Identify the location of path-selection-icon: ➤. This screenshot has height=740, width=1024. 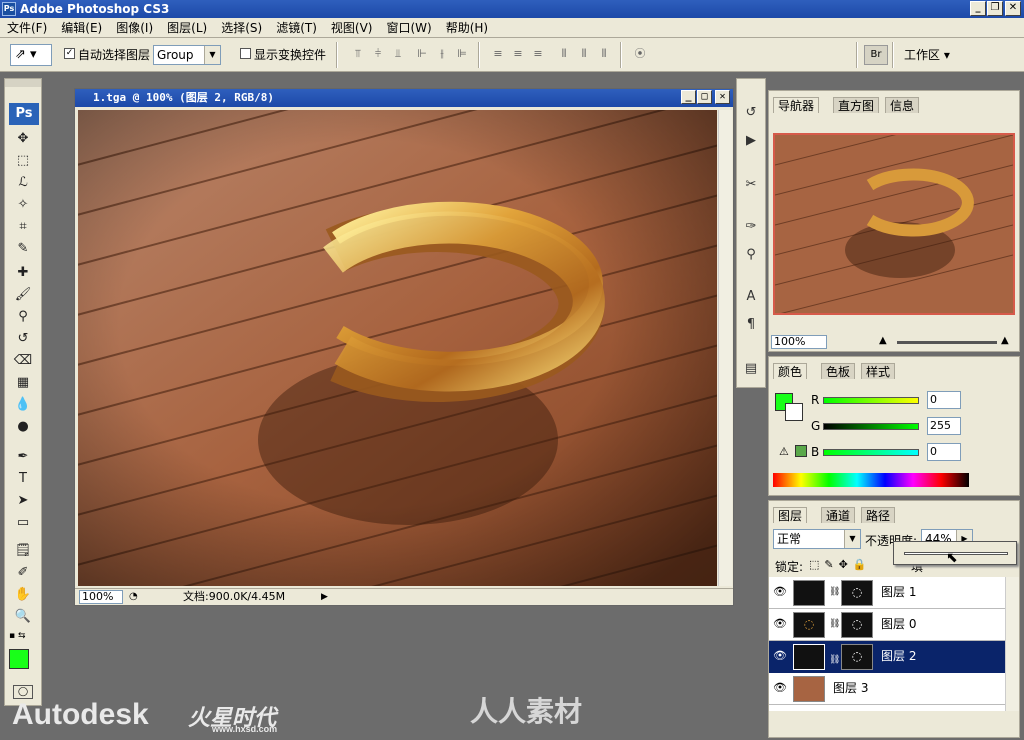
(23, 501).